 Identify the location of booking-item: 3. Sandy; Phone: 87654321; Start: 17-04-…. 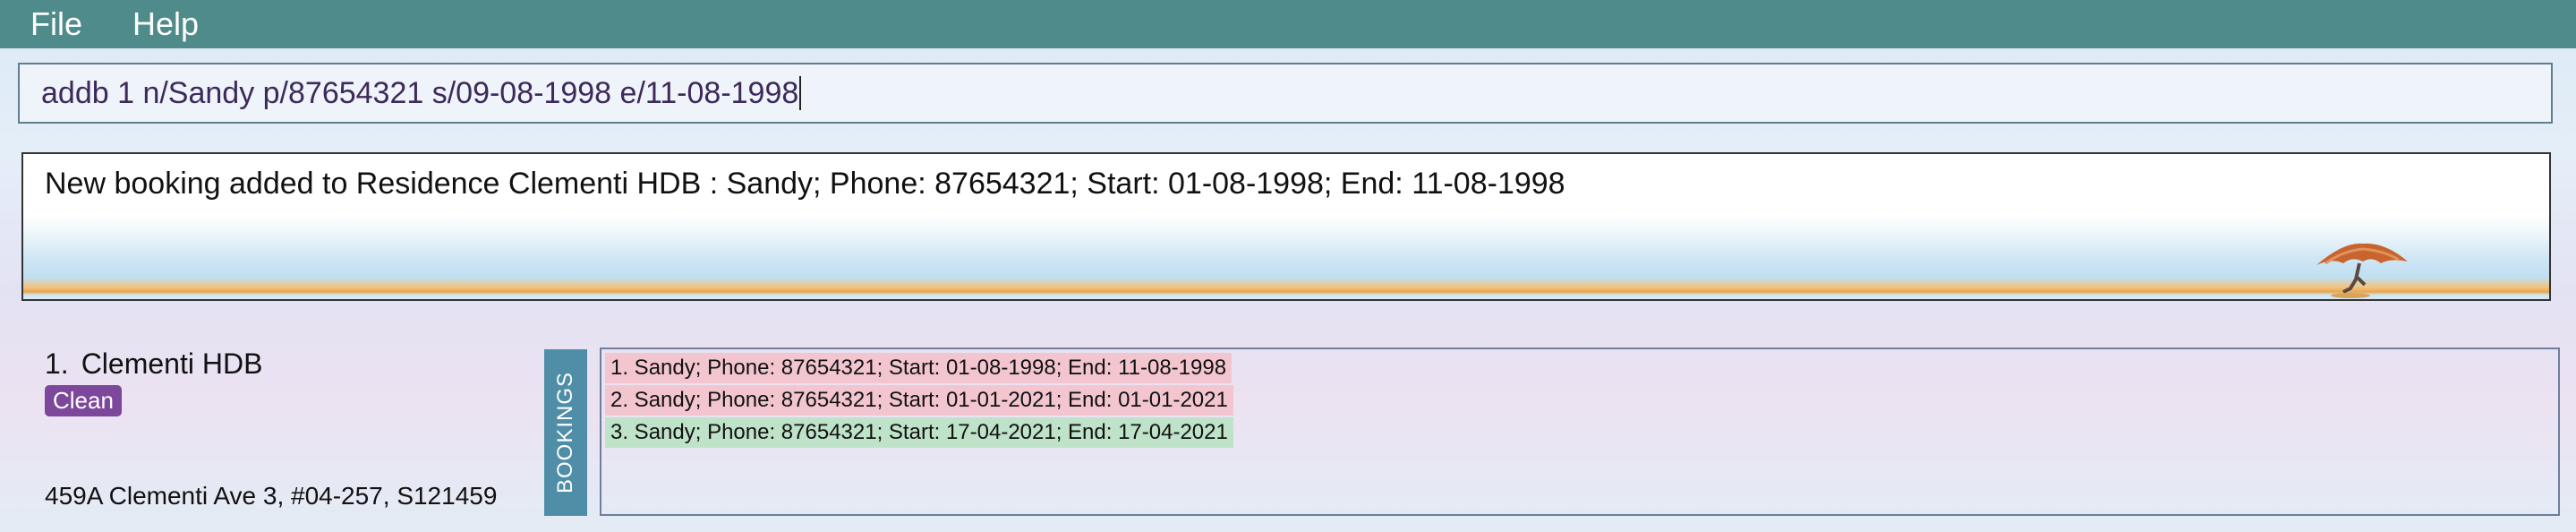
(919, 433).